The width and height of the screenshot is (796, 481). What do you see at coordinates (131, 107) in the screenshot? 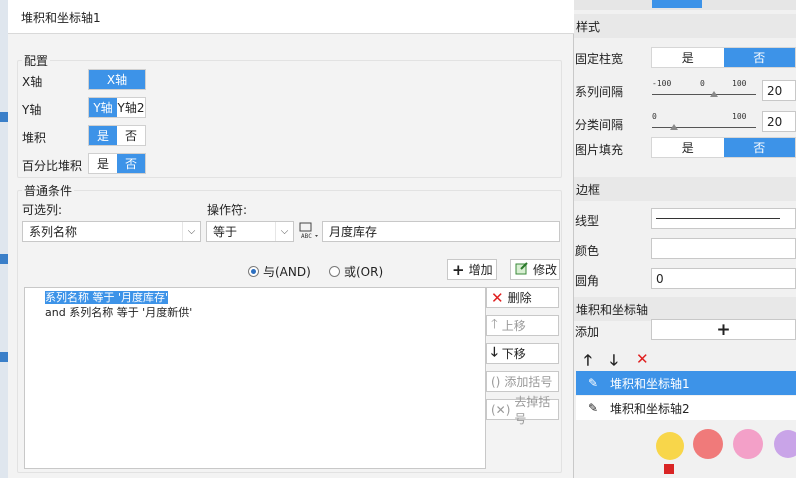
I see `y-axis-option-2: Y轴2` at bounding box center [131, 107].